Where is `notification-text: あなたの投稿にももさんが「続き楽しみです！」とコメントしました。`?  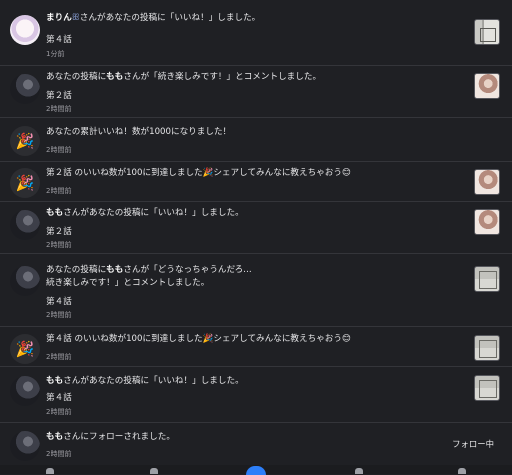
notification-text: あなたの投稿にももさんが「続き楽しみです！」とコメントしました。 is located at coordinates (184, 77).